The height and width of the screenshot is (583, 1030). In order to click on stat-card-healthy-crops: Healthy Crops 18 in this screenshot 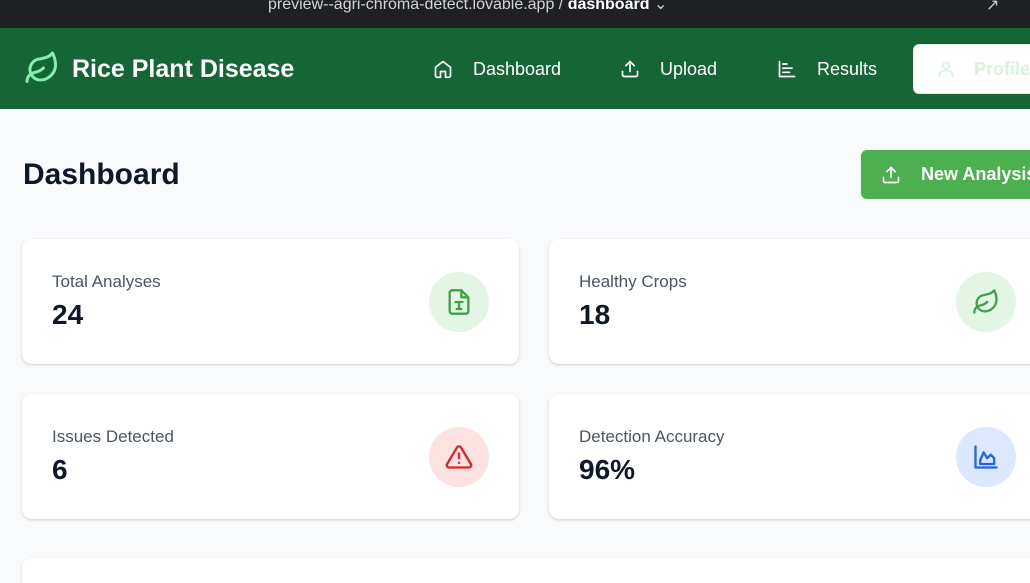, I will do `click(789, 301)`.